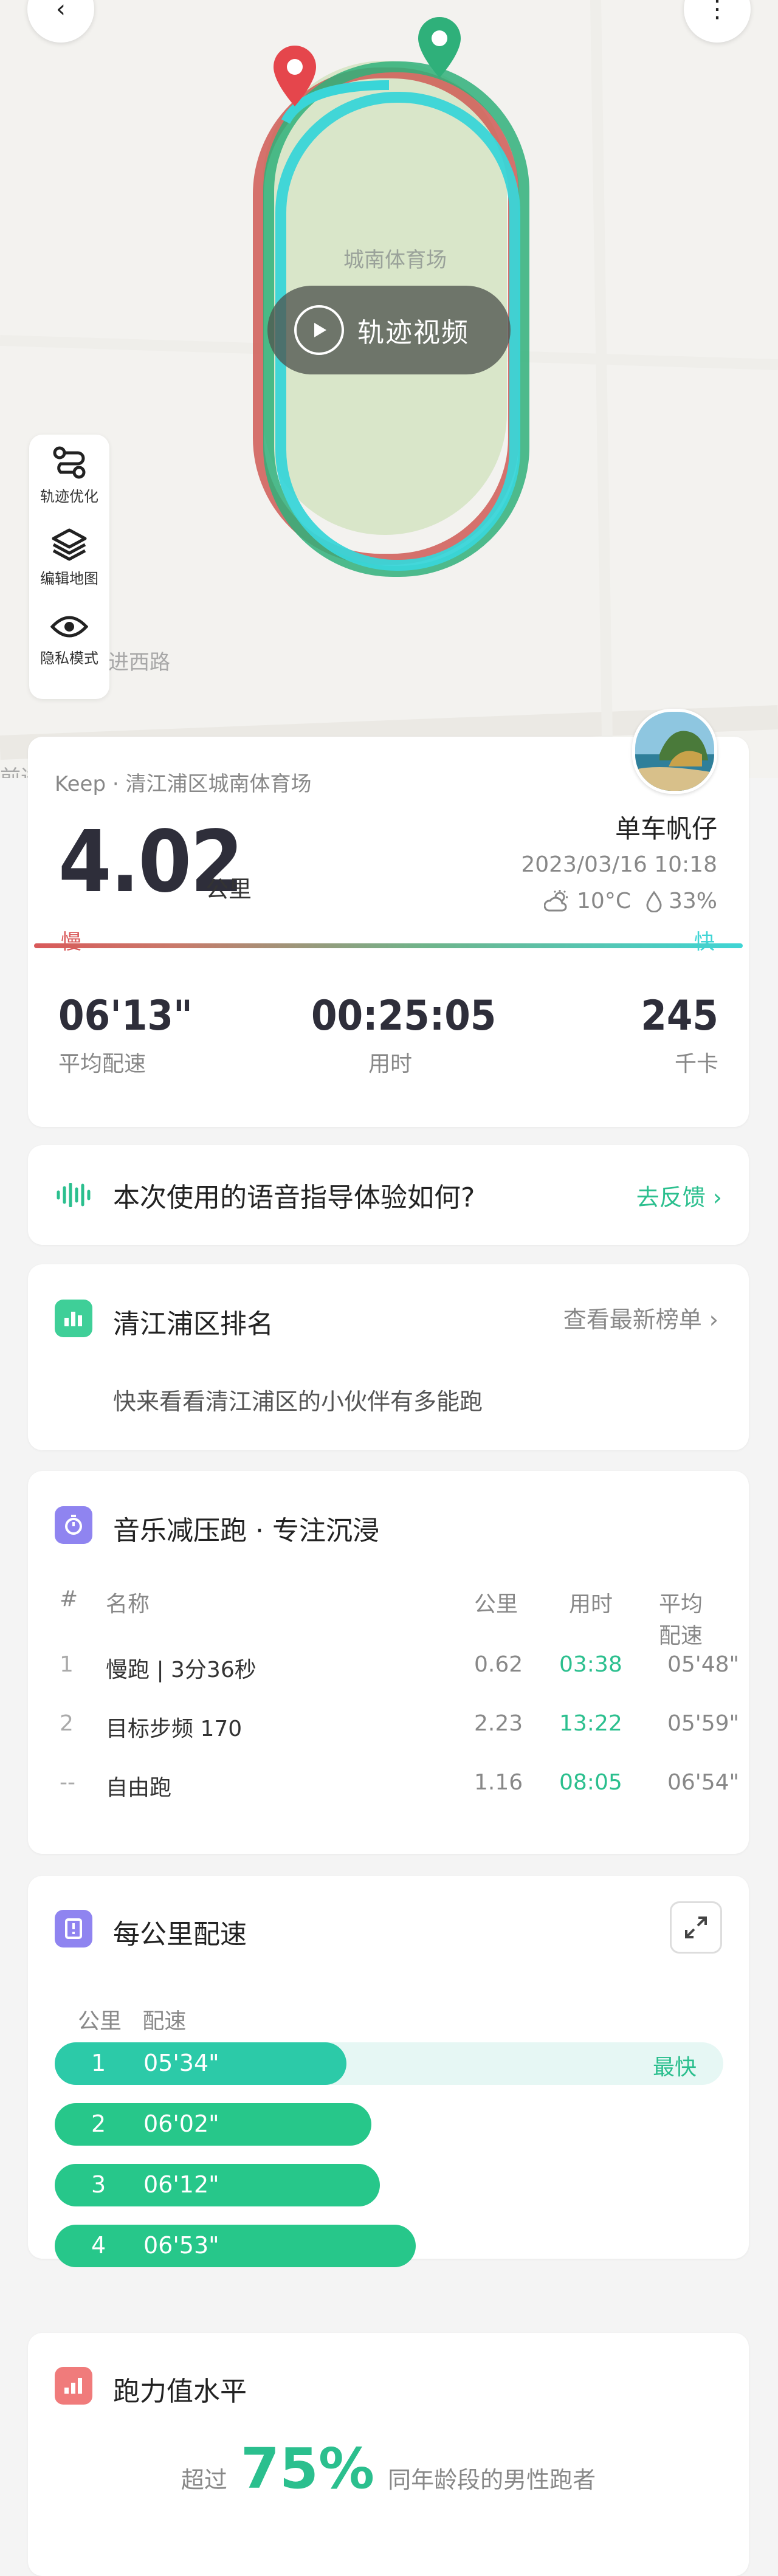  Describe the element at coordinates (388, 1357) in the screenshot. I see `district-ranking-card: 清江浦区排名 查看最新榜单 › 快来看看清江浦区的小伙伴有多能跑` at that location.